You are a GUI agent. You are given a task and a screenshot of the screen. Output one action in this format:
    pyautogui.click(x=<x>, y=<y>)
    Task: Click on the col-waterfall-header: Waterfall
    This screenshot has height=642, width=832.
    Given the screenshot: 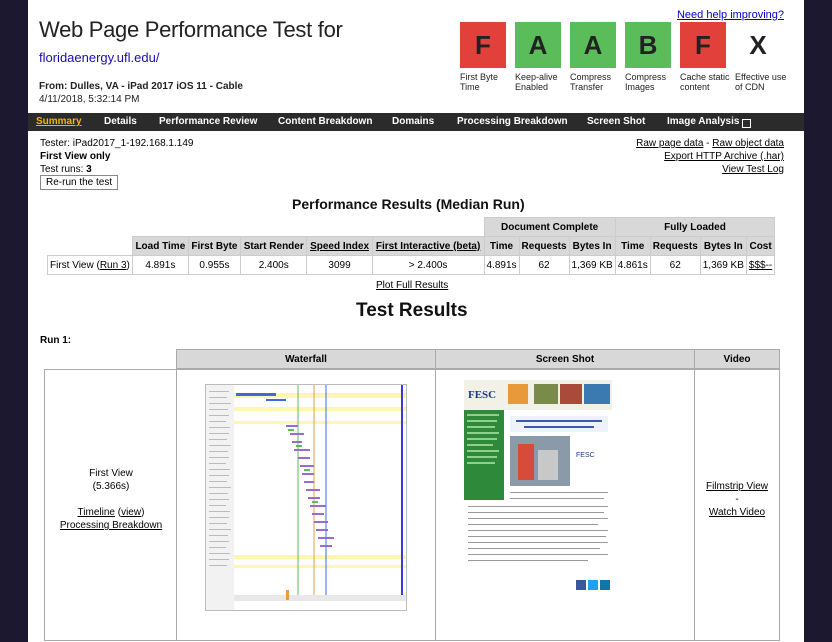 What is the action you would take?
    pyautogui.click(x=306, y=359)
    